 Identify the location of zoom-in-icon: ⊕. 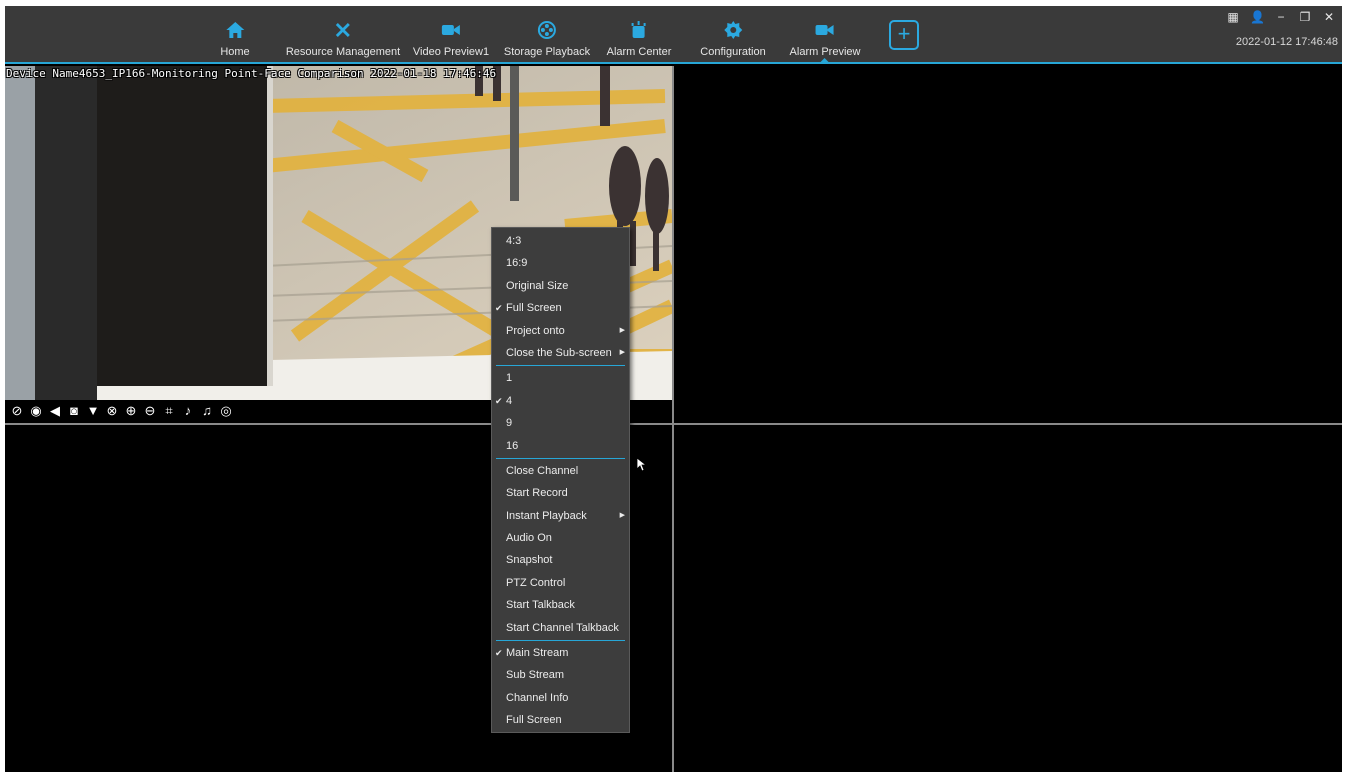
(131, 411).